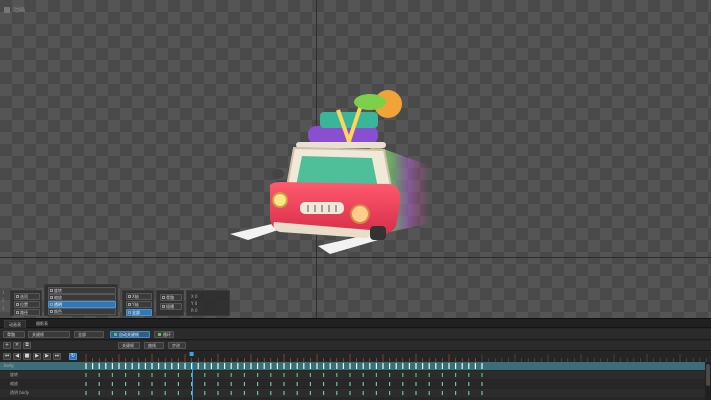 Image resolution: width=711 pixels, height=400 pixels. Describe the element at coordinates (171, 297) in the screenshot. I see `bone-button: 骨骼` at that location.